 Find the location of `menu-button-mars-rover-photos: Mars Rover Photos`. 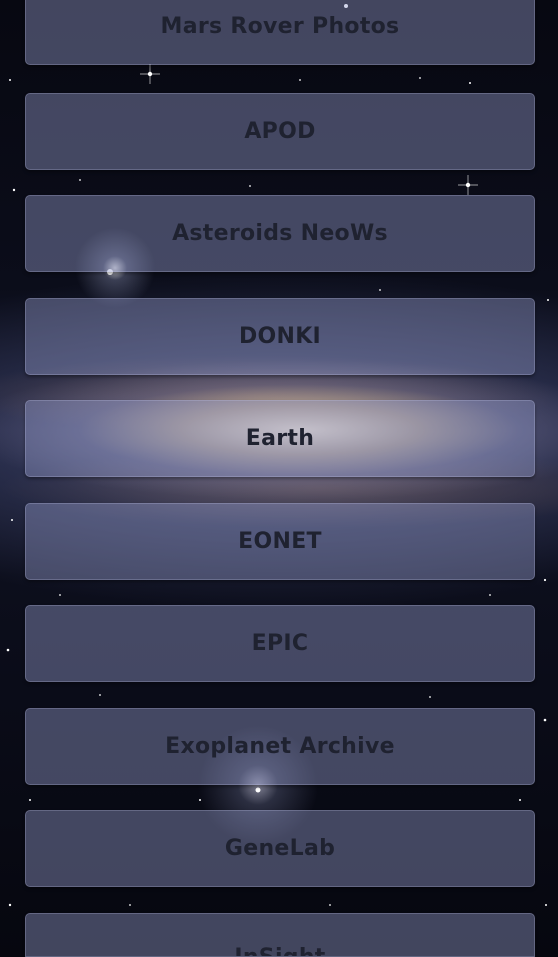

menu-button-mars-rover-photos: Mars Rover Photos is located at coordinates (280, 32).